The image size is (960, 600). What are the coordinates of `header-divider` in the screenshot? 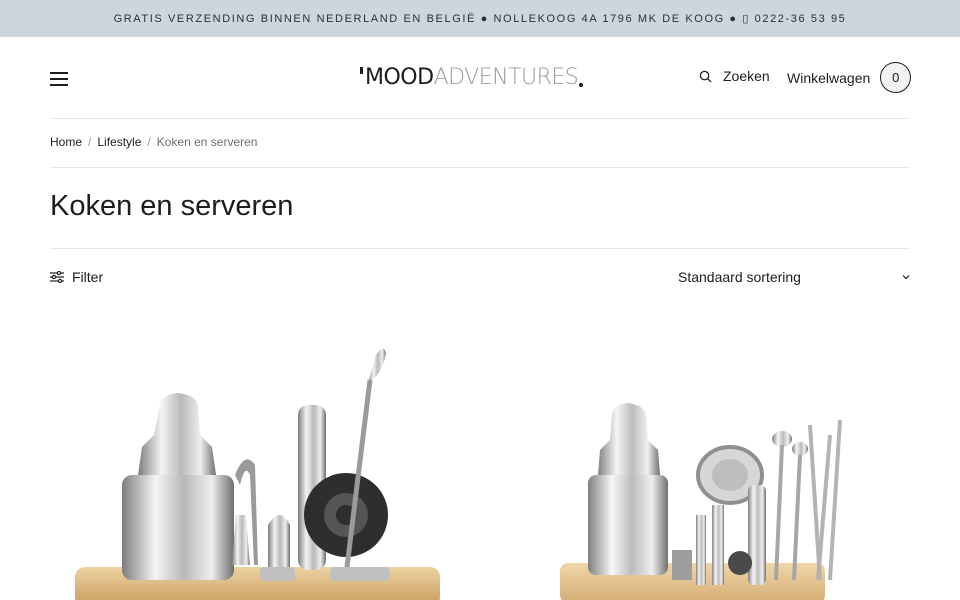 It's located at (480, 118).